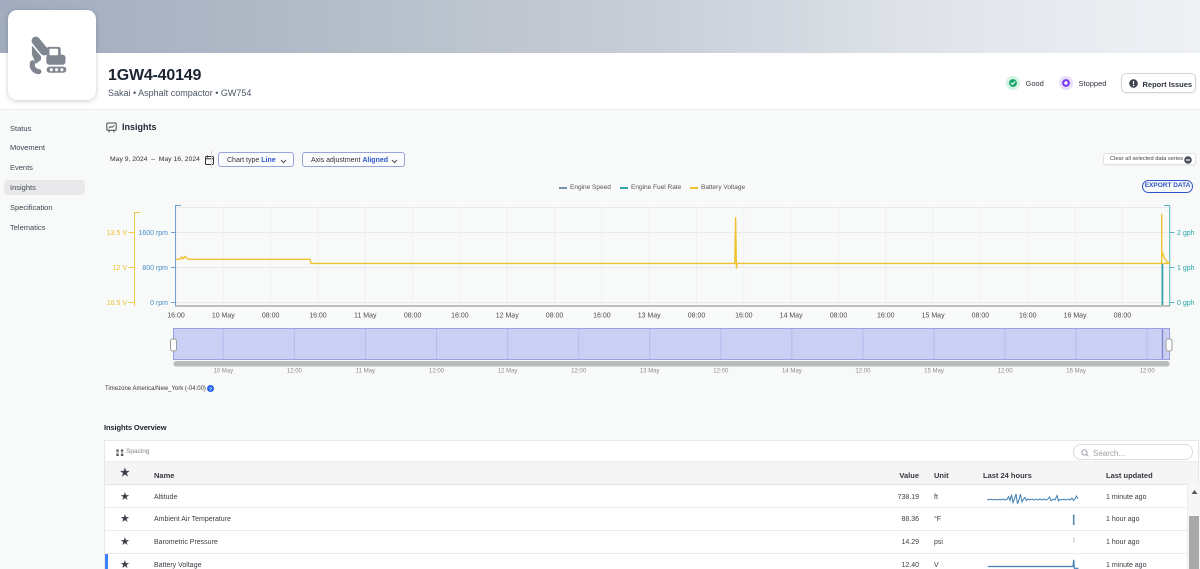 This screenshot has width=1200, height=569. I want to click on svg-text: 1600 rpm, so click(153, 233).